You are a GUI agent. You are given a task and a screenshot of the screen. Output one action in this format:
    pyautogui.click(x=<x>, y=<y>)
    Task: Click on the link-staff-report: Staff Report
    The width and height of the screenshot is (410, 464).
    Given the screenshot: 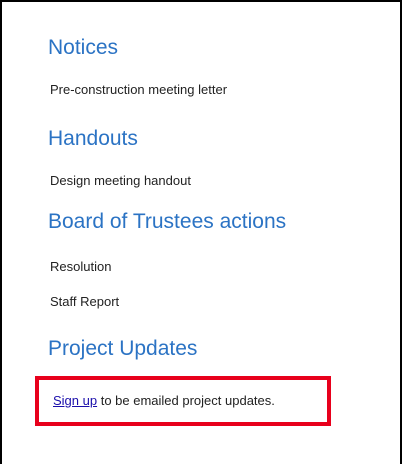 What is the action you would take?
    pyautogui.click(x=84, y=302)
    